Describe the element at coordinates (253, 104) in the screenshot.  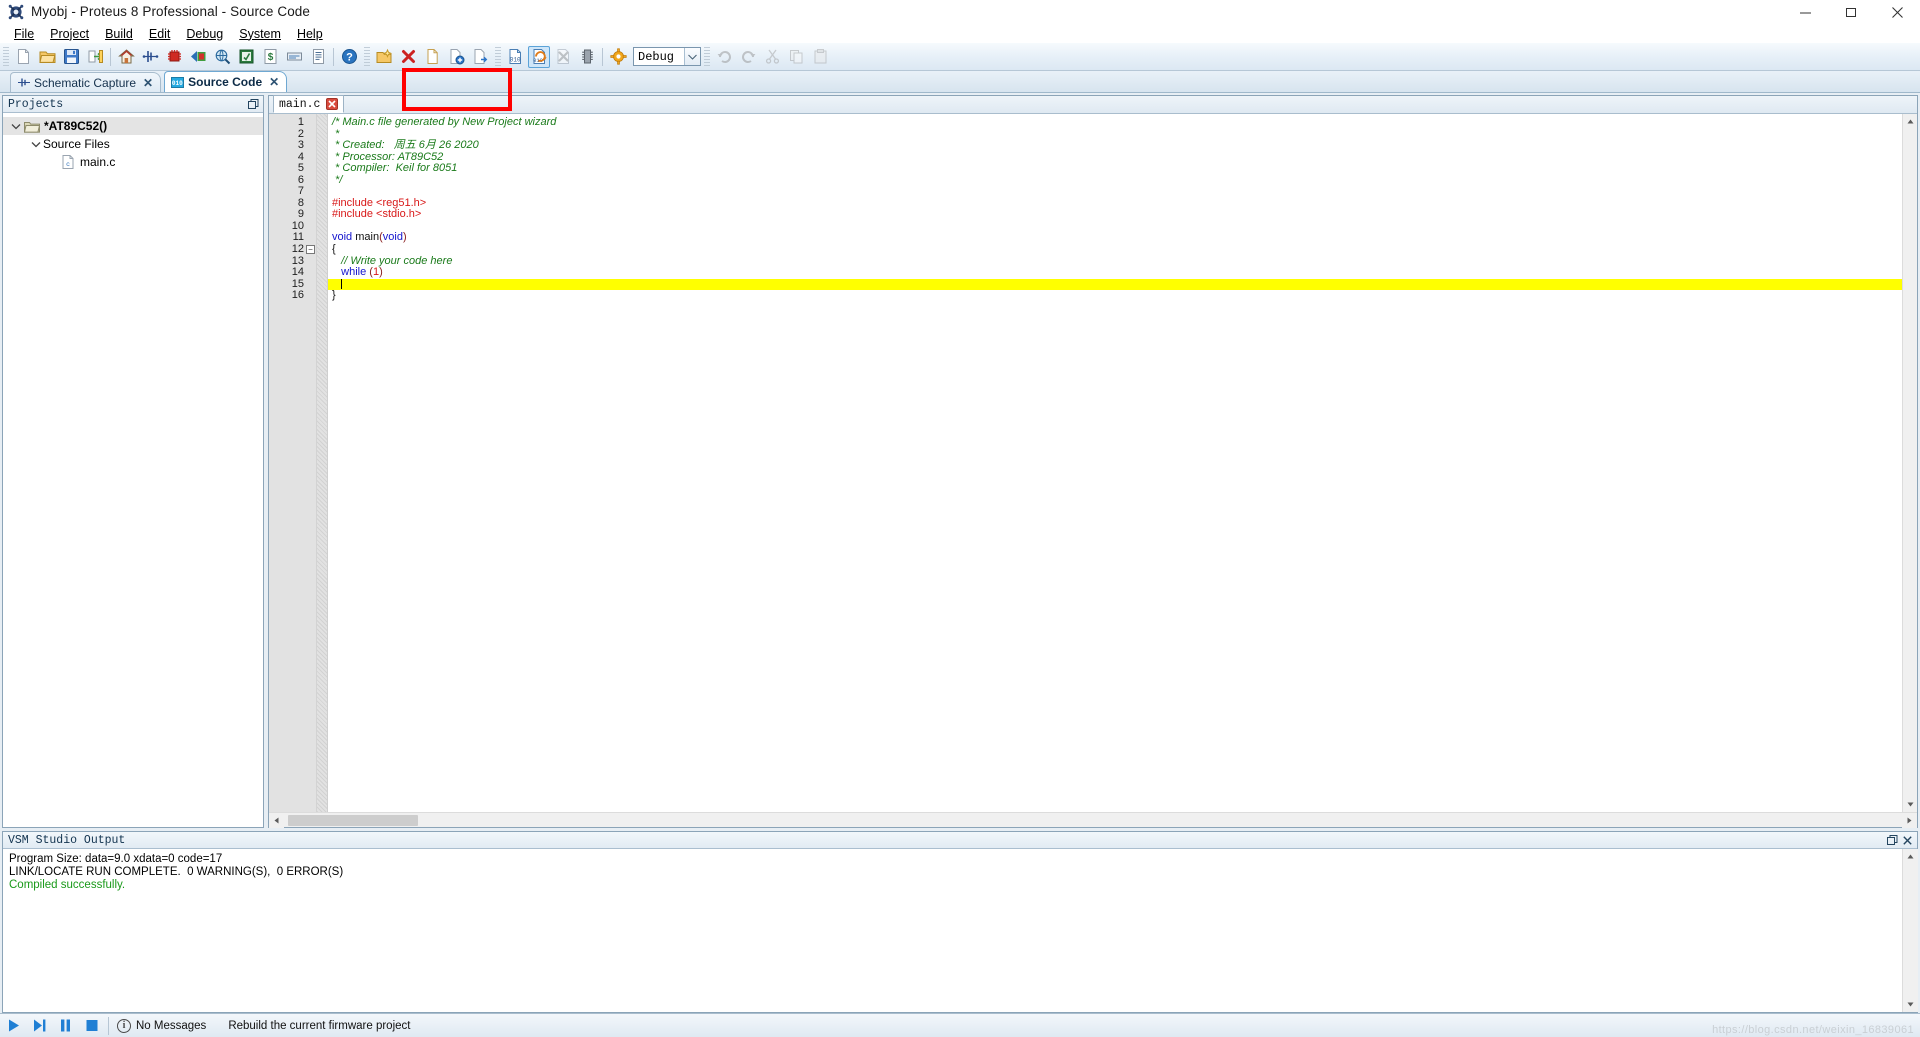
I see `float-panel-icon` at that location.